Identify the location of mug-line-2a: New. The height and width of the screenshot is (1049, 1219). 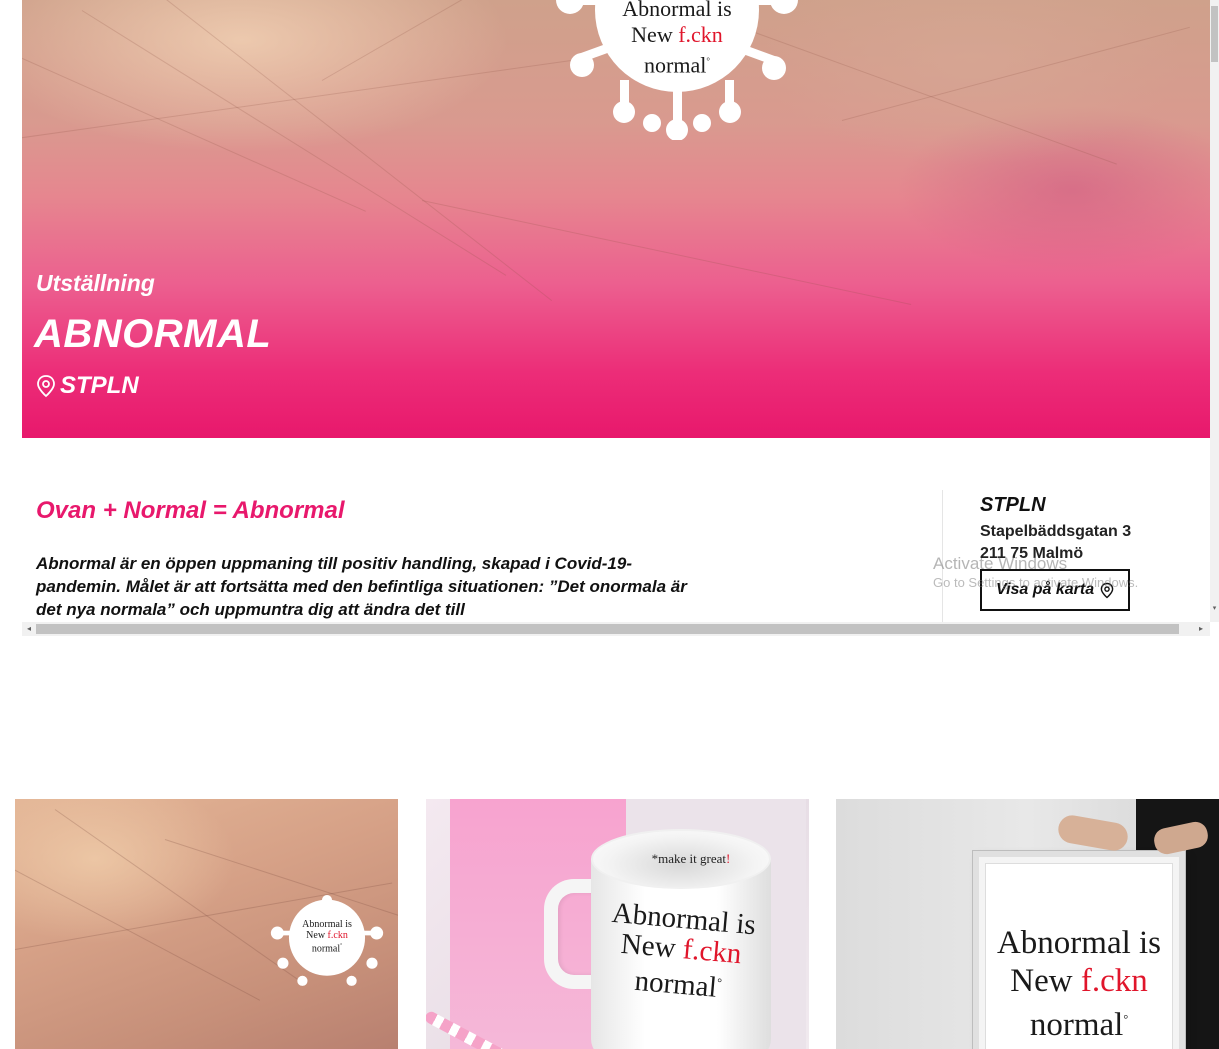
(652, 946).